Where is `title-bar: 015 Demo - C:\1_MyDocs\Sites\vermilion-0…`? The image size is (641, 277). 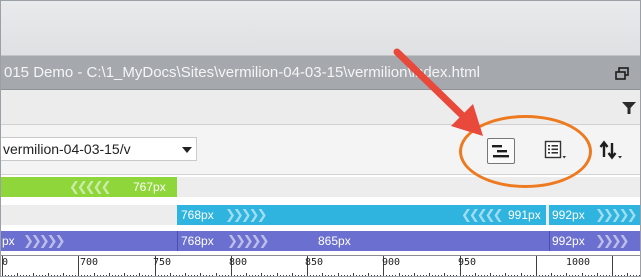
title-bar: 015 Demo - C:\1_MyDocs\Sites\vermilion-0… is located at coordinates (320, 72).